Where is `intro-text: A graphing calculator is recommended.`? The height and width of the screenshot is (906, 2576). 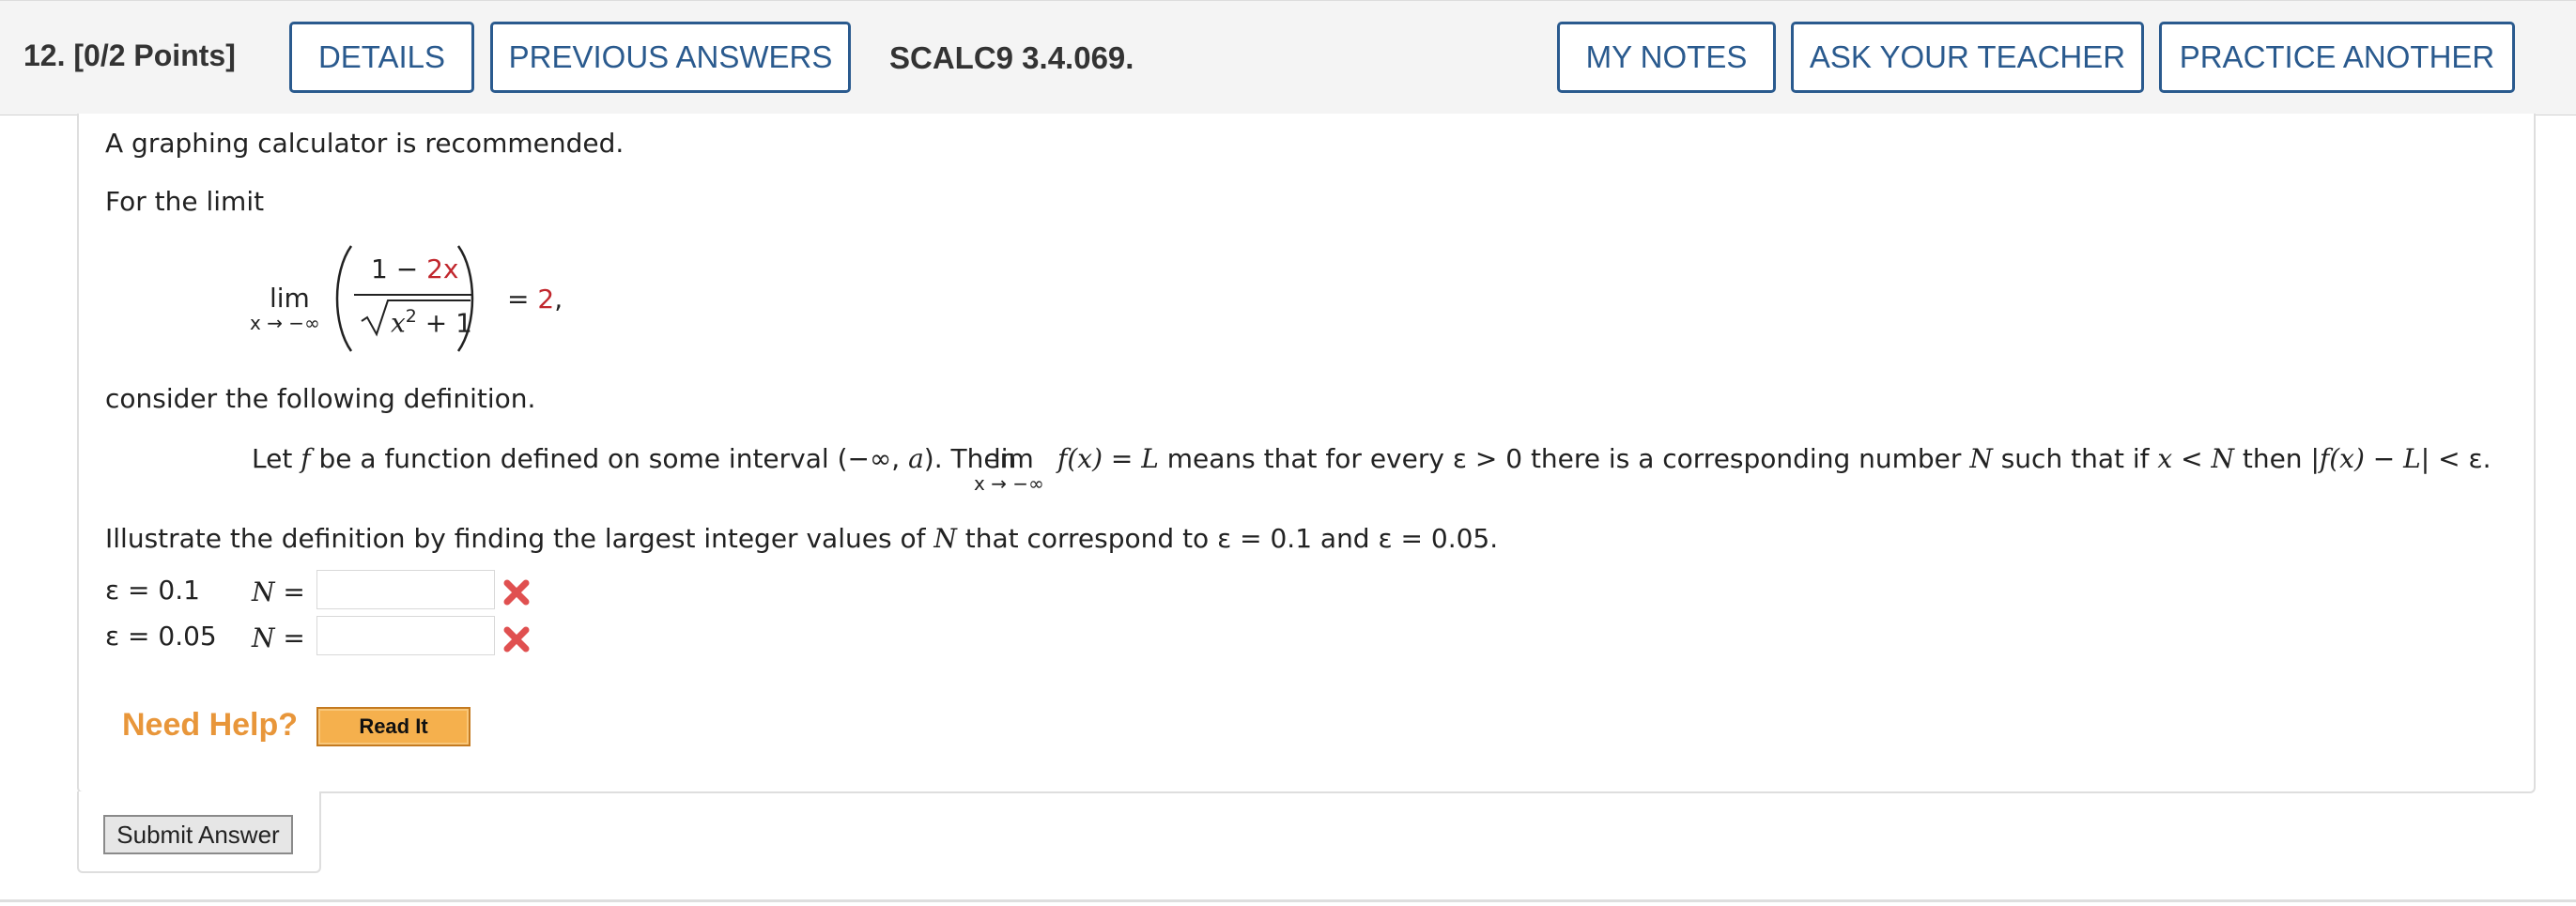
intro-text: A graphing calculator is recommended. is located at coordinates (365, 143).